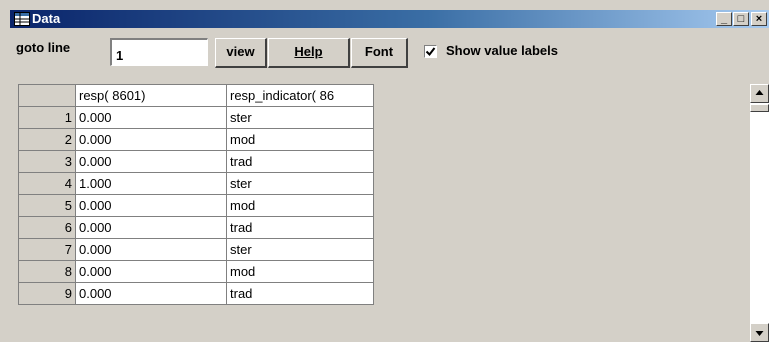 Image resolution: width=769 pixels, height=342 pixels. I want to click on table-row: 9 0.000 trad, so click(196, 293).